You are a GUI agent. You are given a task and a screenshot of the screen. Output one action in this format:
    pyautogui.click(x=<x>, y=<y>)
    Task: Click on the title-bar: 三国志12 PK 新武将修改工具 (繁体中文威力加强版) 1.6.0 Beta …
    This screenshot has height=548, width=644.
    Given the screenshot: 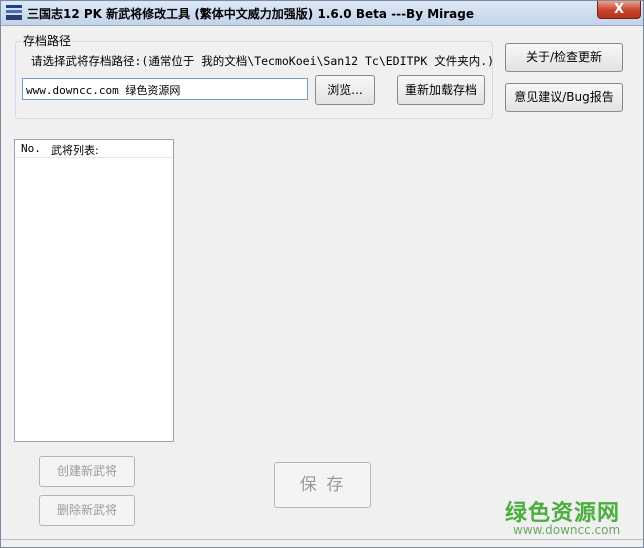 What is the action you would take?
    pyautogui.click(x=322, y=13)
    